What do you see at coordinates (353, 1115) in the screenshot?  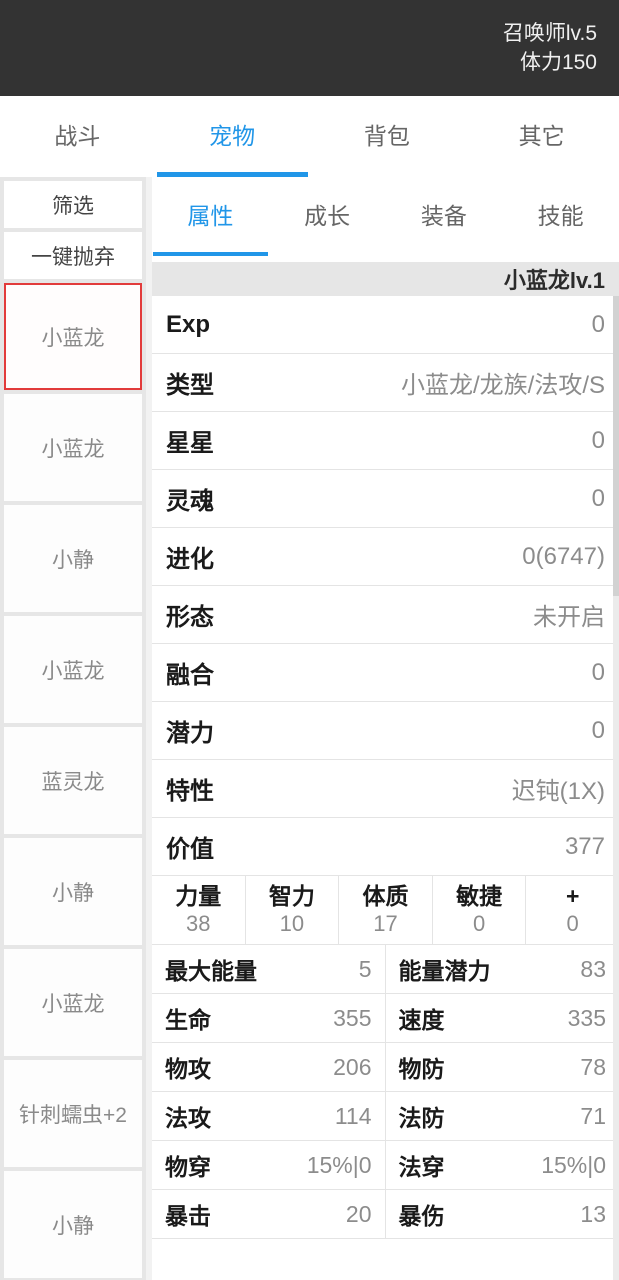 I see `stat-value: 114` at bounding box center [353, 1115].